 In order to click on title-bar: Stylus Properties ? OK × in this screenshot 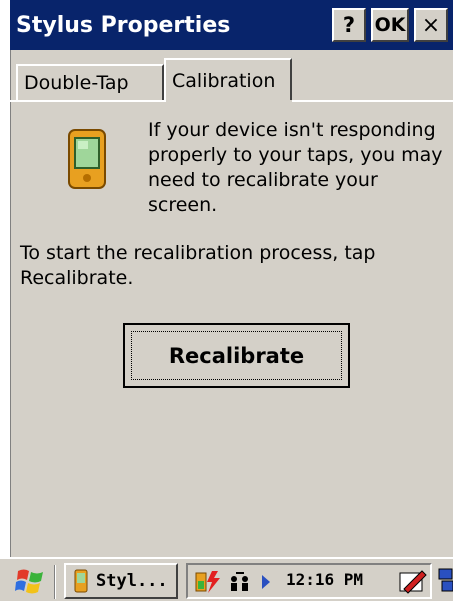, I will do `click(231, 25)`.